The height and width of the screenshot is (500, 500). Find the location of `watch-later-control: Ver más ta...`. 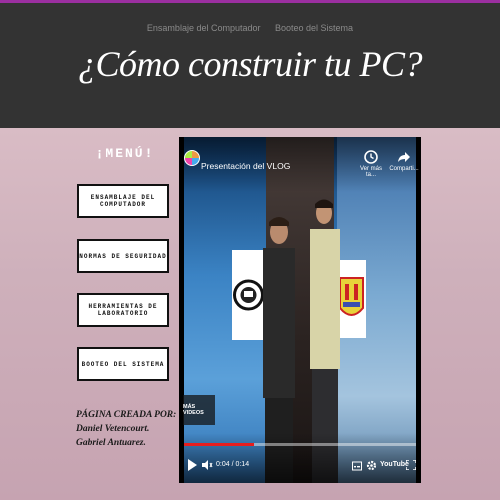

watch-later-control: Ver más ta... is located at coordinates (371, 164).